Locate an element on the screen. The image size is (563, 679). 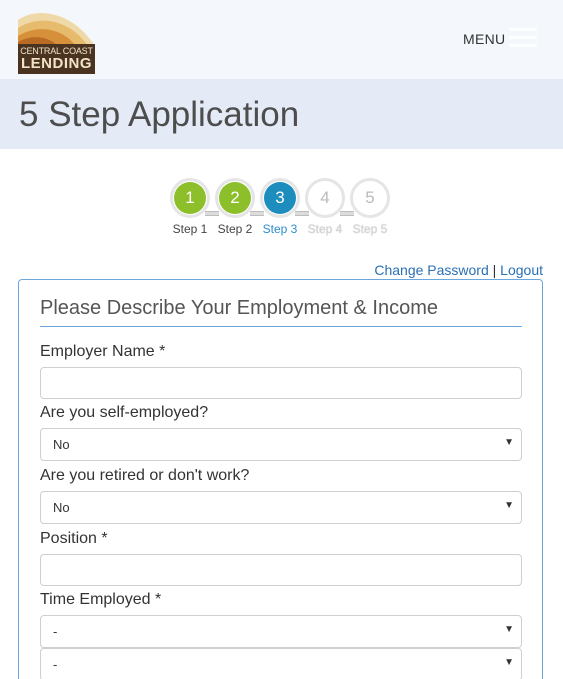
step-1: 1 Step 1 is located at coordinates (190, 207).